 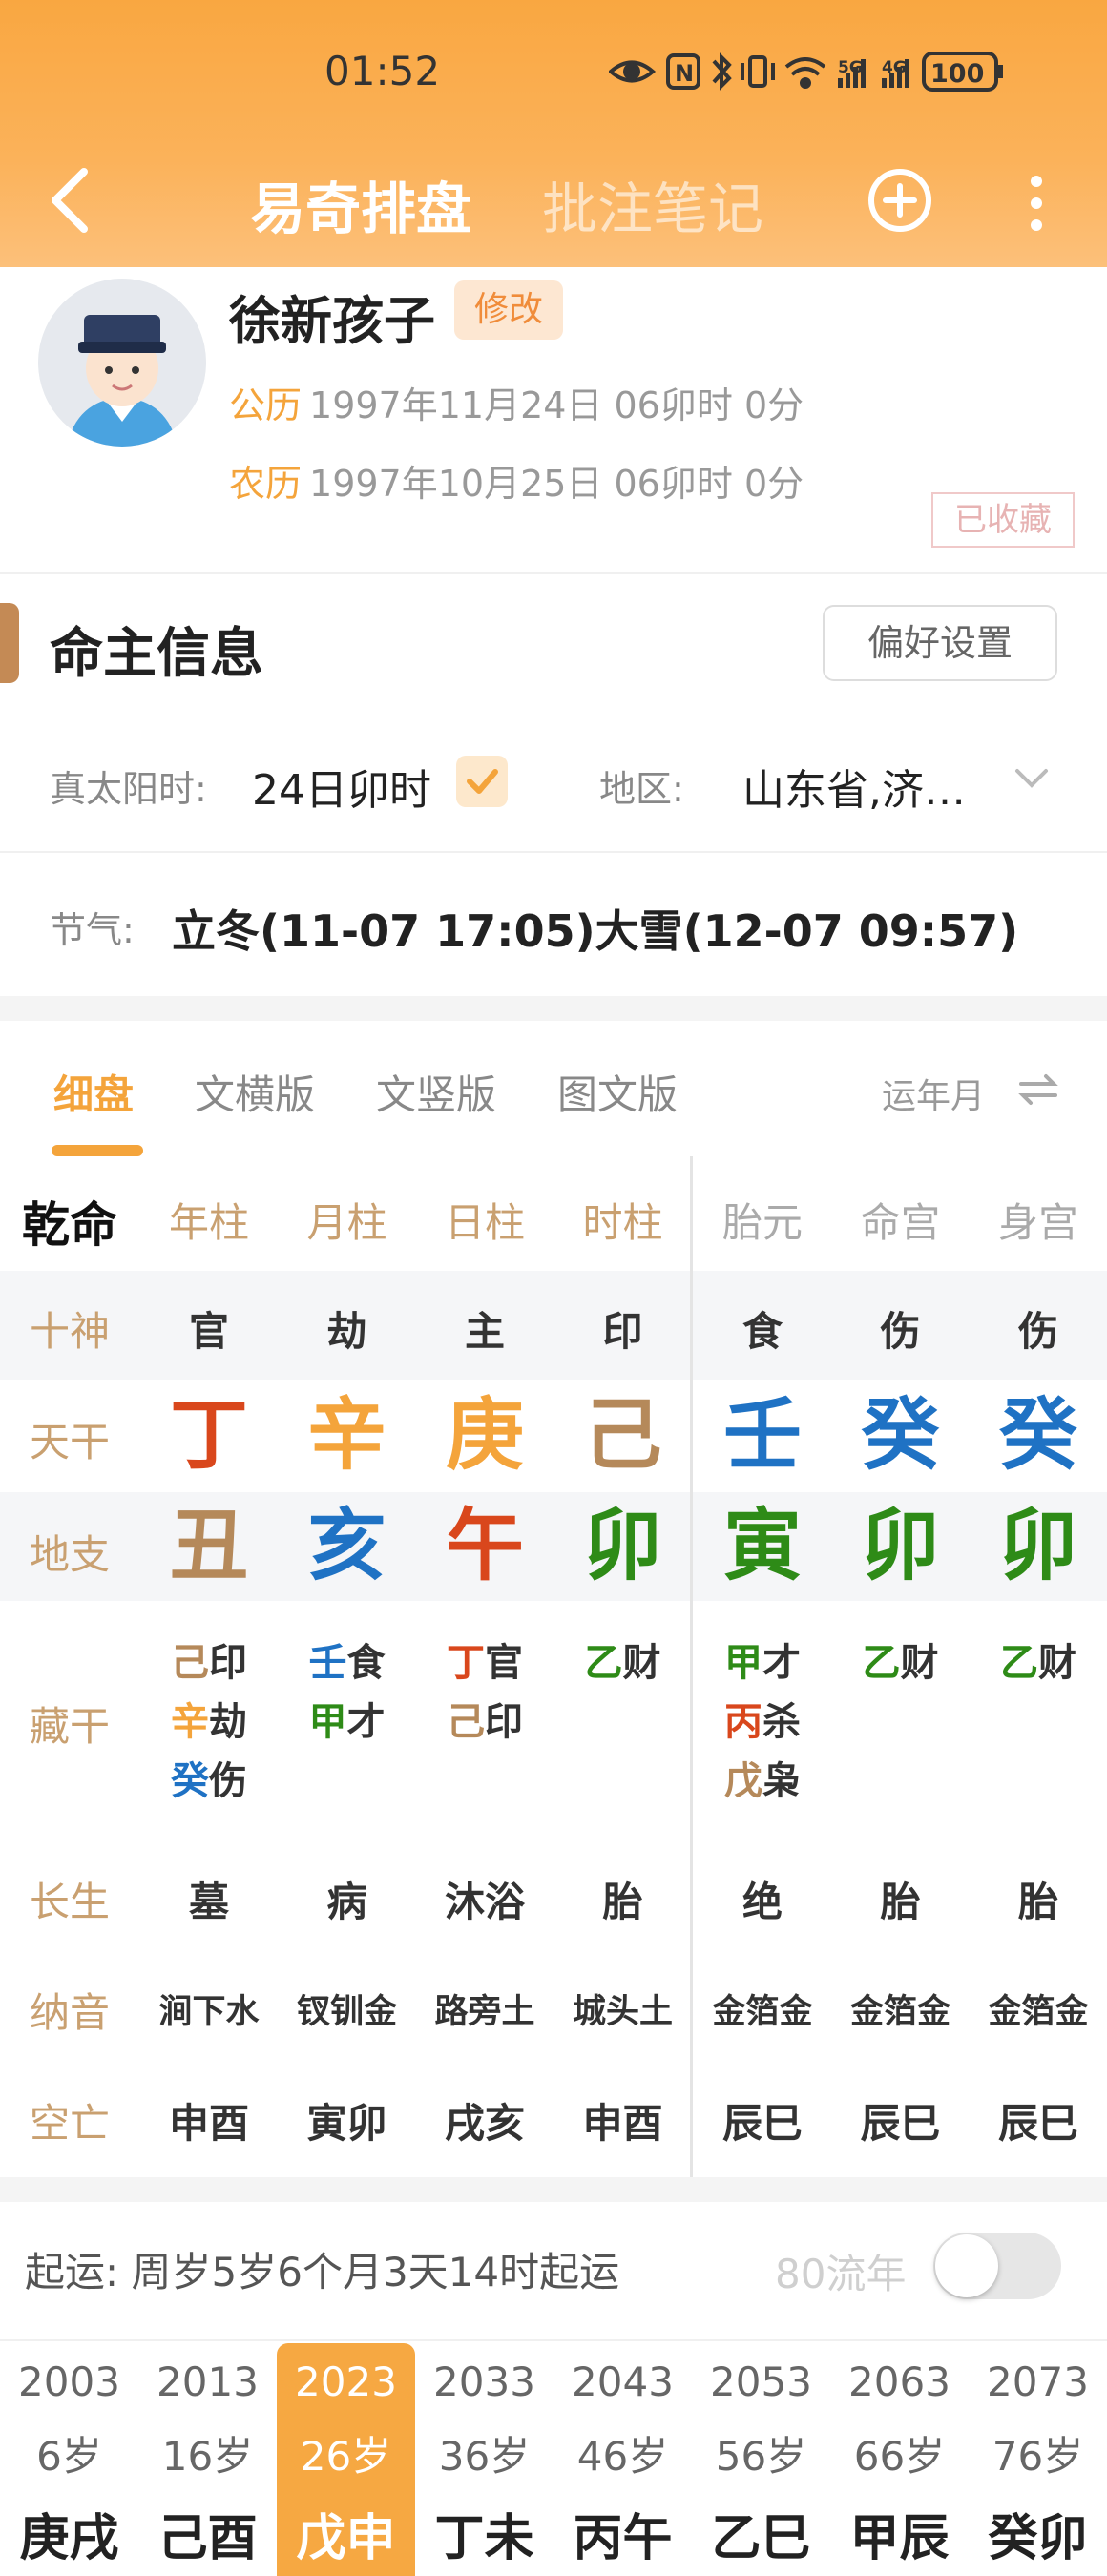 I want to click on solar-time-label: 真太阳时:, so click(x=128, y=789).